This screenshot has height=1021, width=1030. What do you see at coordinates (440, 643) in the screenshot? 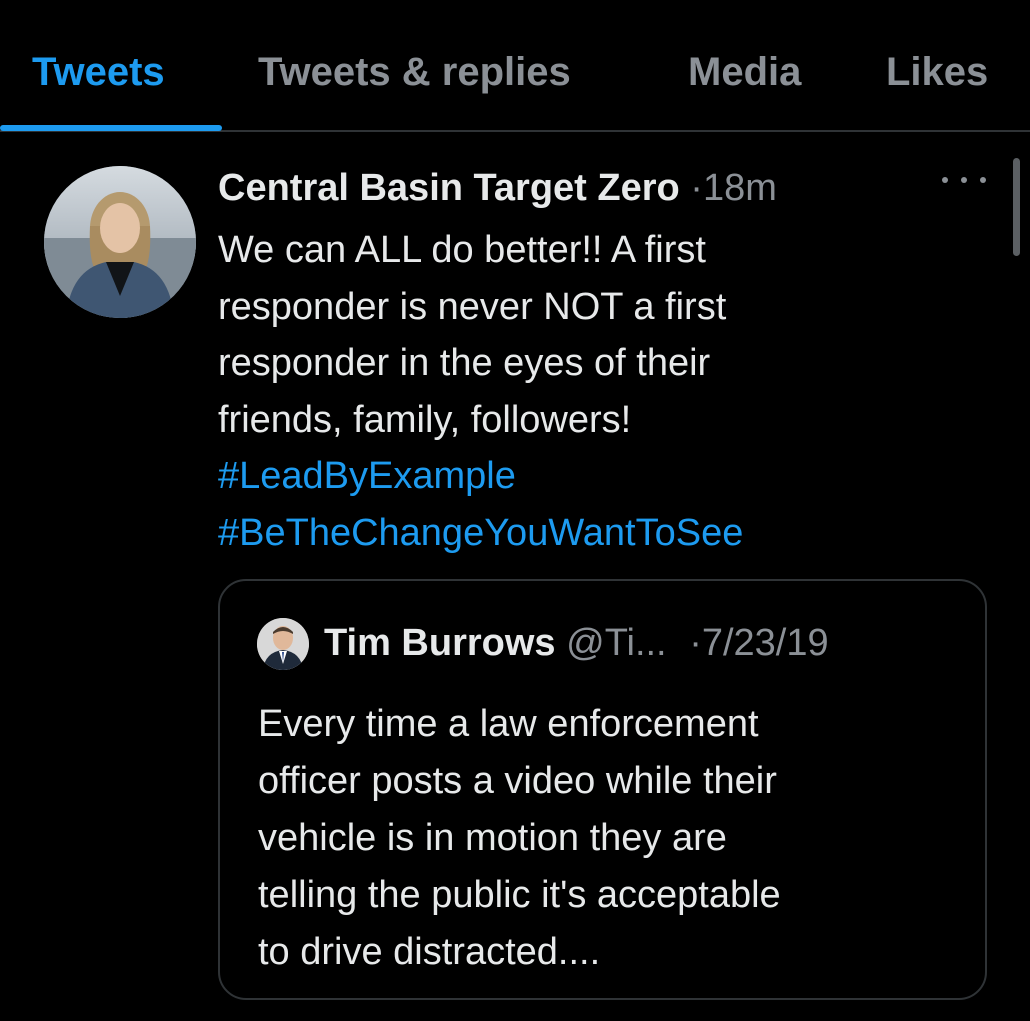
I see `quoted-author-name: Tim Burrows` at bounding box center [440, 643].